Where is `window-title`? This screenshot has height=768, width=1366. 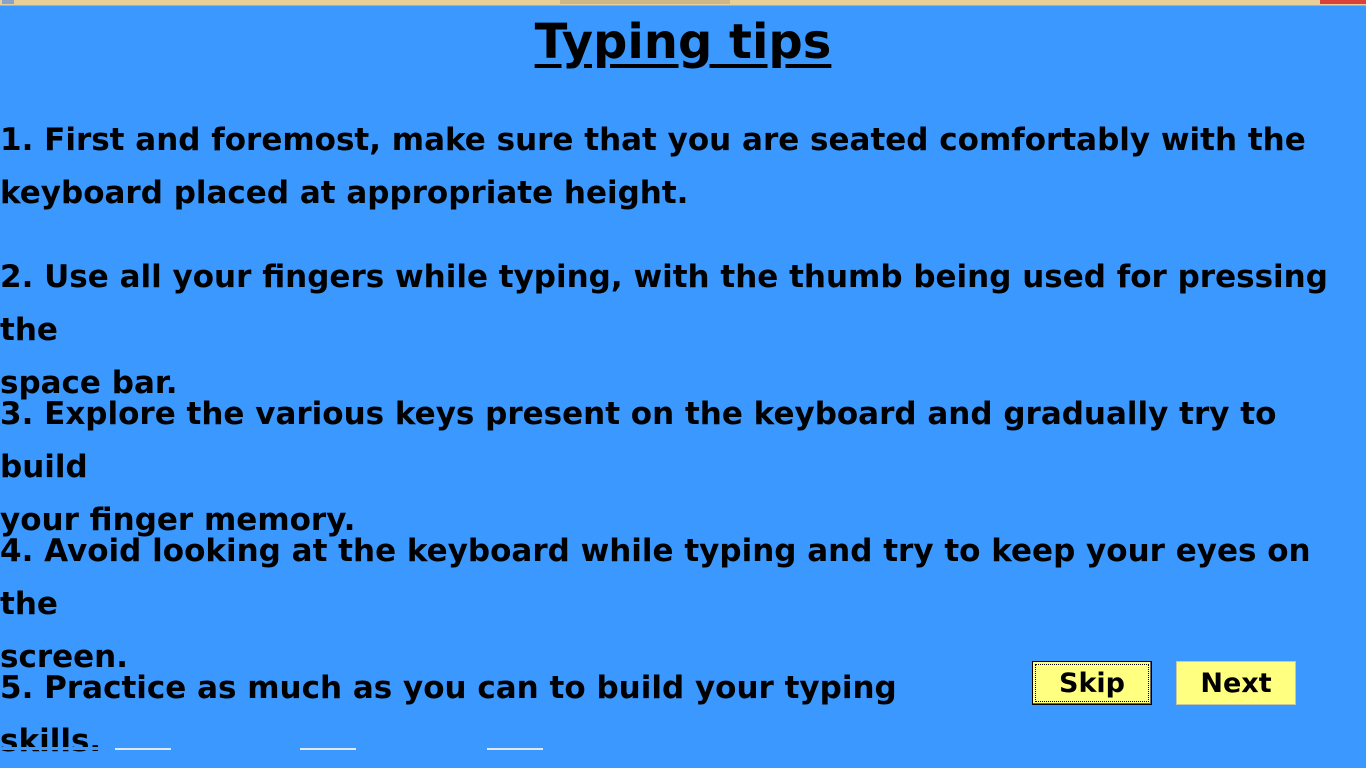
window-title is located at coordinates (645, 2).